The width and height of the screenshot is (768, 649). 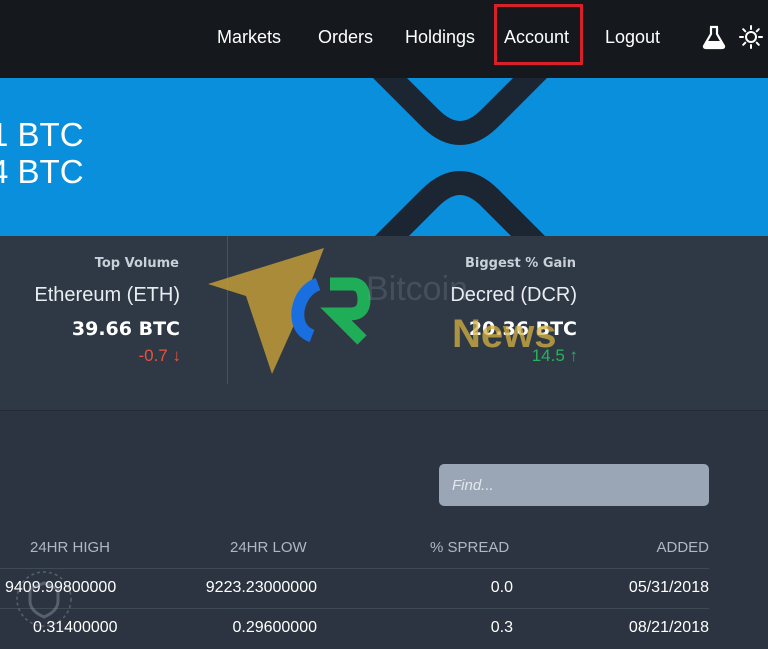 What do you see at coordinates (520, 263) in the screenshot?
I see `biggest-gain-label: Biggest % Gain` at bounding box center [520, 263].